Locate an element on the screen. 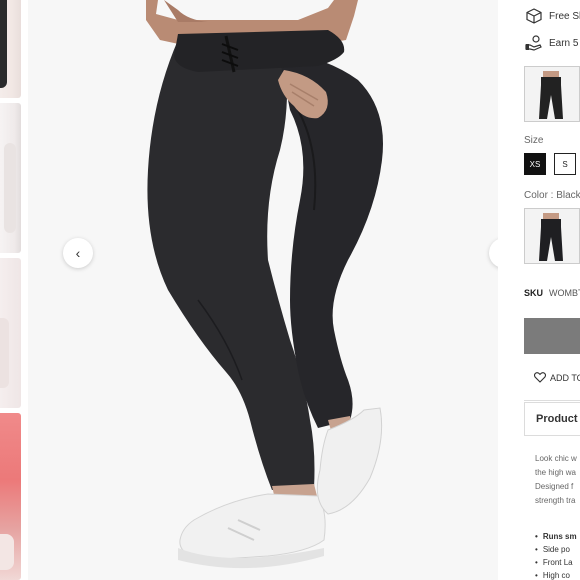 This screenshot has width=580, height=580. heart-icon is located at coordinates (540, 377).